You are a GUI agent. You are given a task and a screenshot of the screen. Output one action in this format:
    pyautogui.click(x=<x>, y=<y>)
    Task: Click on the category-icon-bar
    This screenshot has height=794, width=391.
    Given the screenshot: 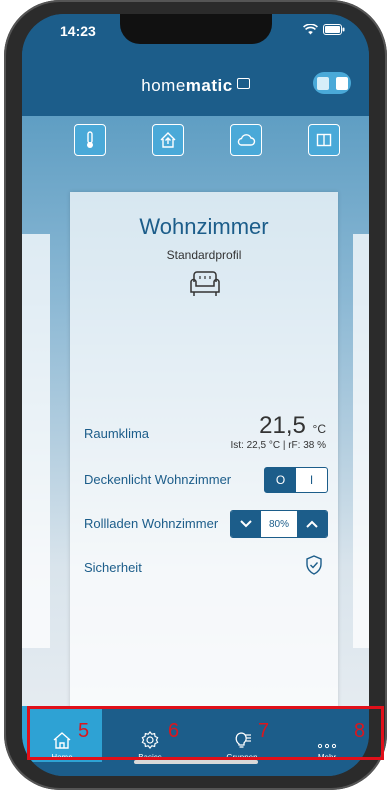 What is the action you would take?
    pyautogui.click(x=195, y=146)
    